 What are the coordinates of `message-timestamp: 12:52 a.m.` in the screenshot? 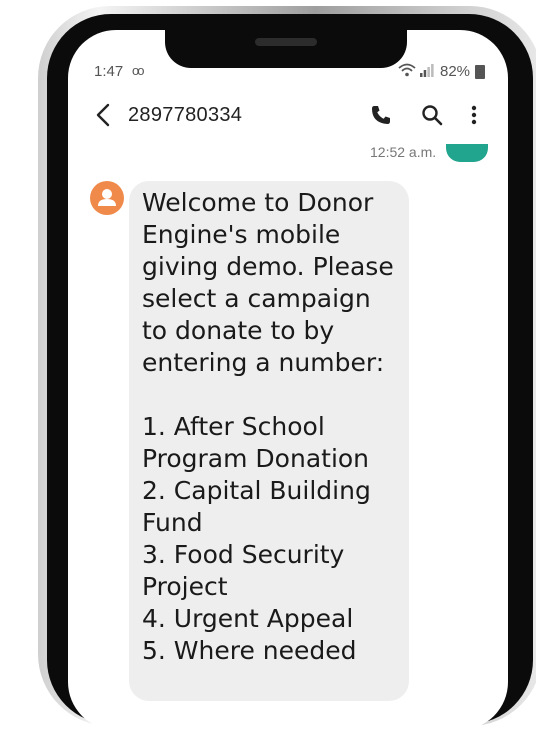 It's located at (403, 152).